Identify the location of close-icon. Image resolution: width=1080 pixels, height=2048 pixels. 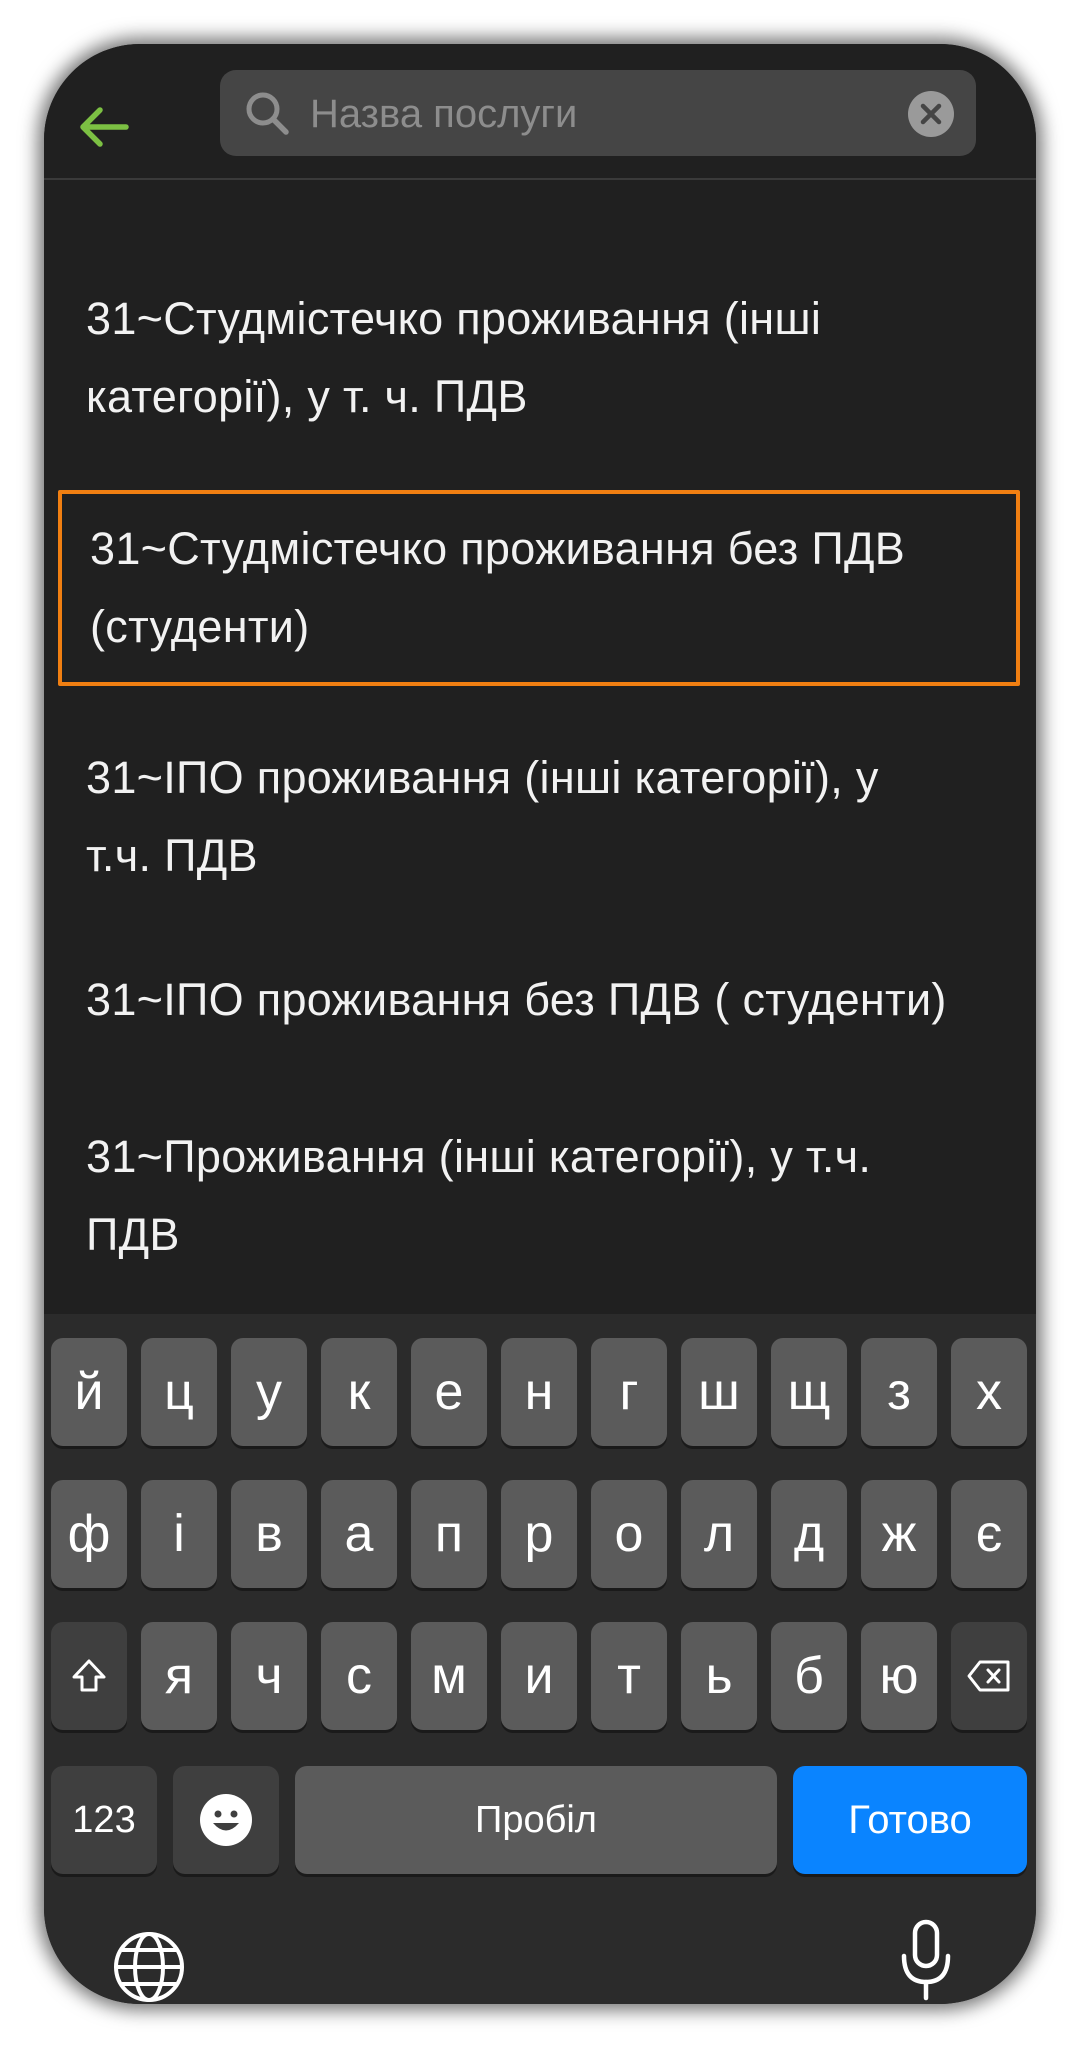
(931, 114).